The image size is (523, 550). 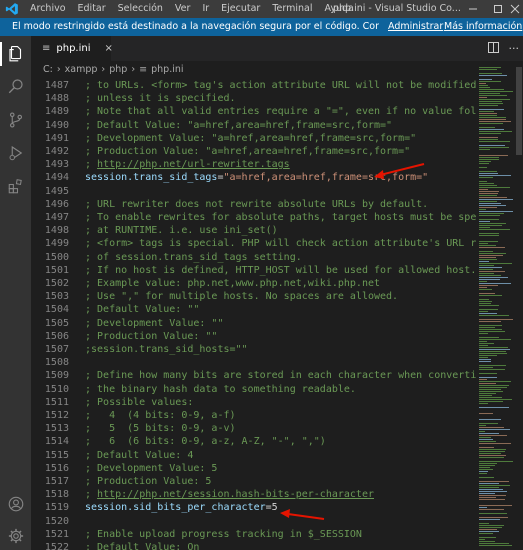 I want to click on more-actions-icon: ···, so click(x=514, y=48).